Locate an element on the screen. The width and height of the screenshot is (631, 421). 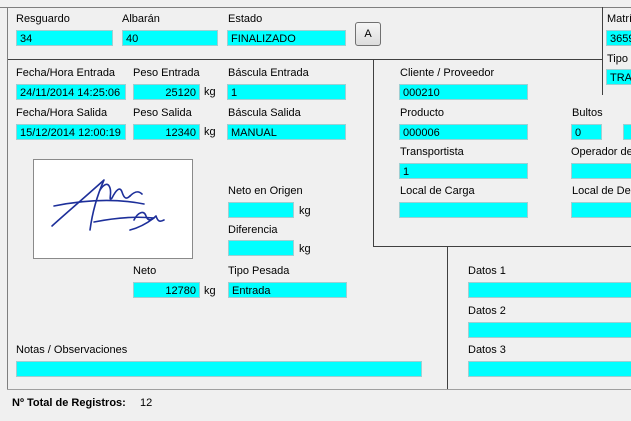
bultos-extra-field is located at coordinates (627, 132).